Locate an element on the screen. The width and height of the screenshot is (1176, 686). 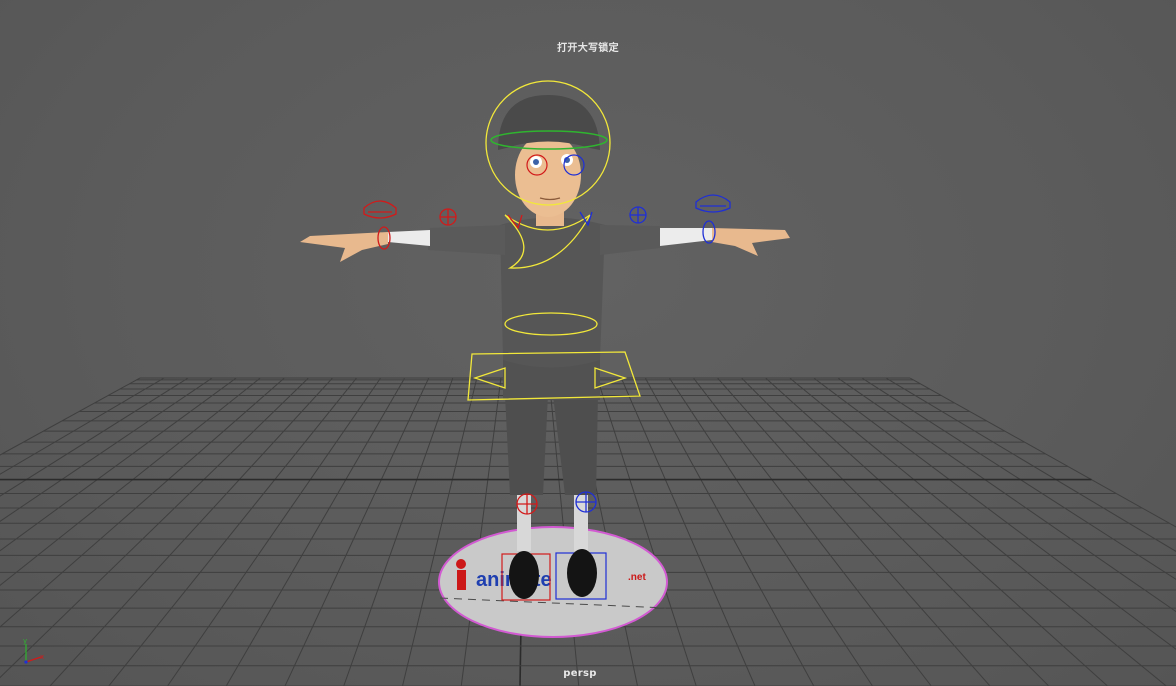
camera-name-label: persp is located at coordinates (580, 673).